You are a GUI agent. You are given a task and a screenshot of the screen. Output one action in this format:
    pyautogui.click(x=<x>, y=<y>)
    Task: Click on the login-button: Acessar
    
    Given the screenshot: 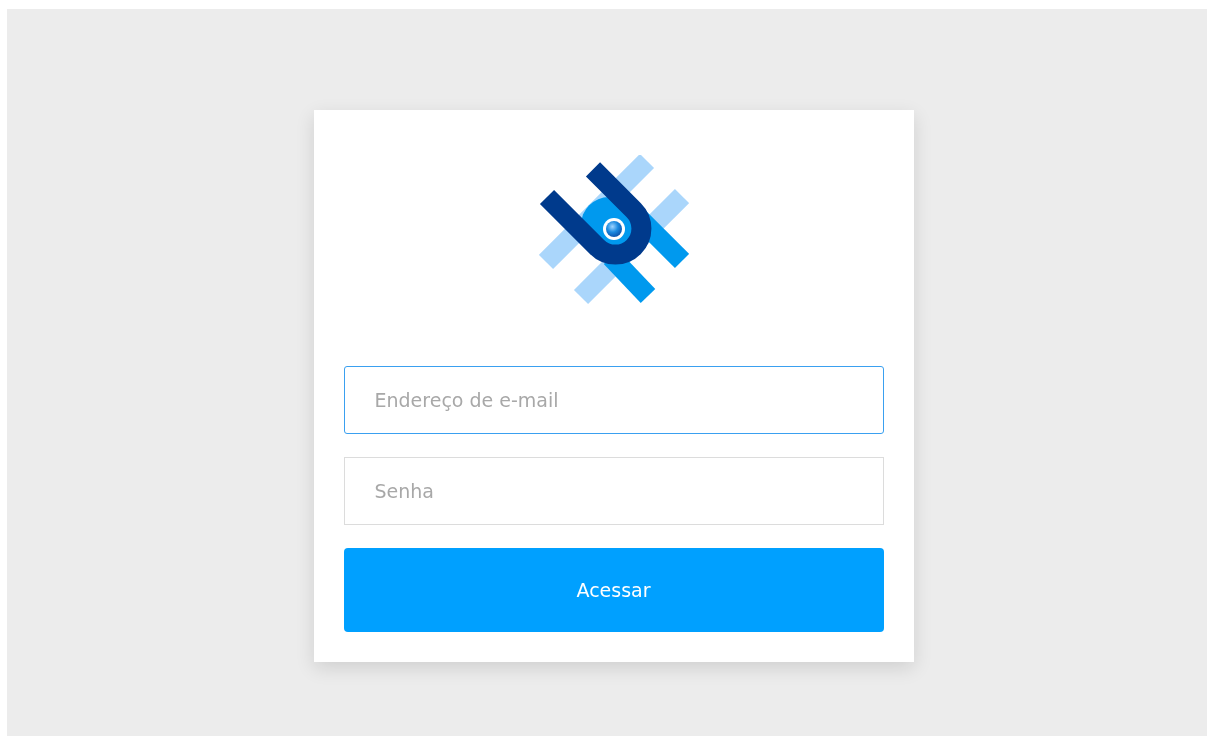 What is the action you would take?
    pyautogui.click(x=613, y=590)
    